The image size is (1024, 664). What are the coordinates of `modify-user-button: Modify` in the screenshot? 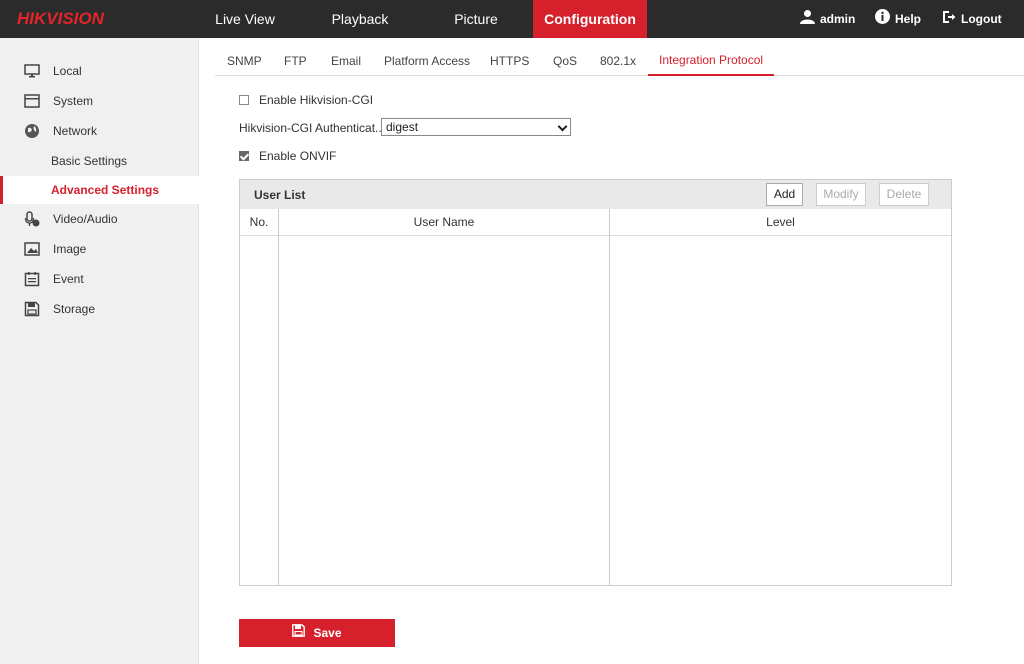 It's located at (841, 194).